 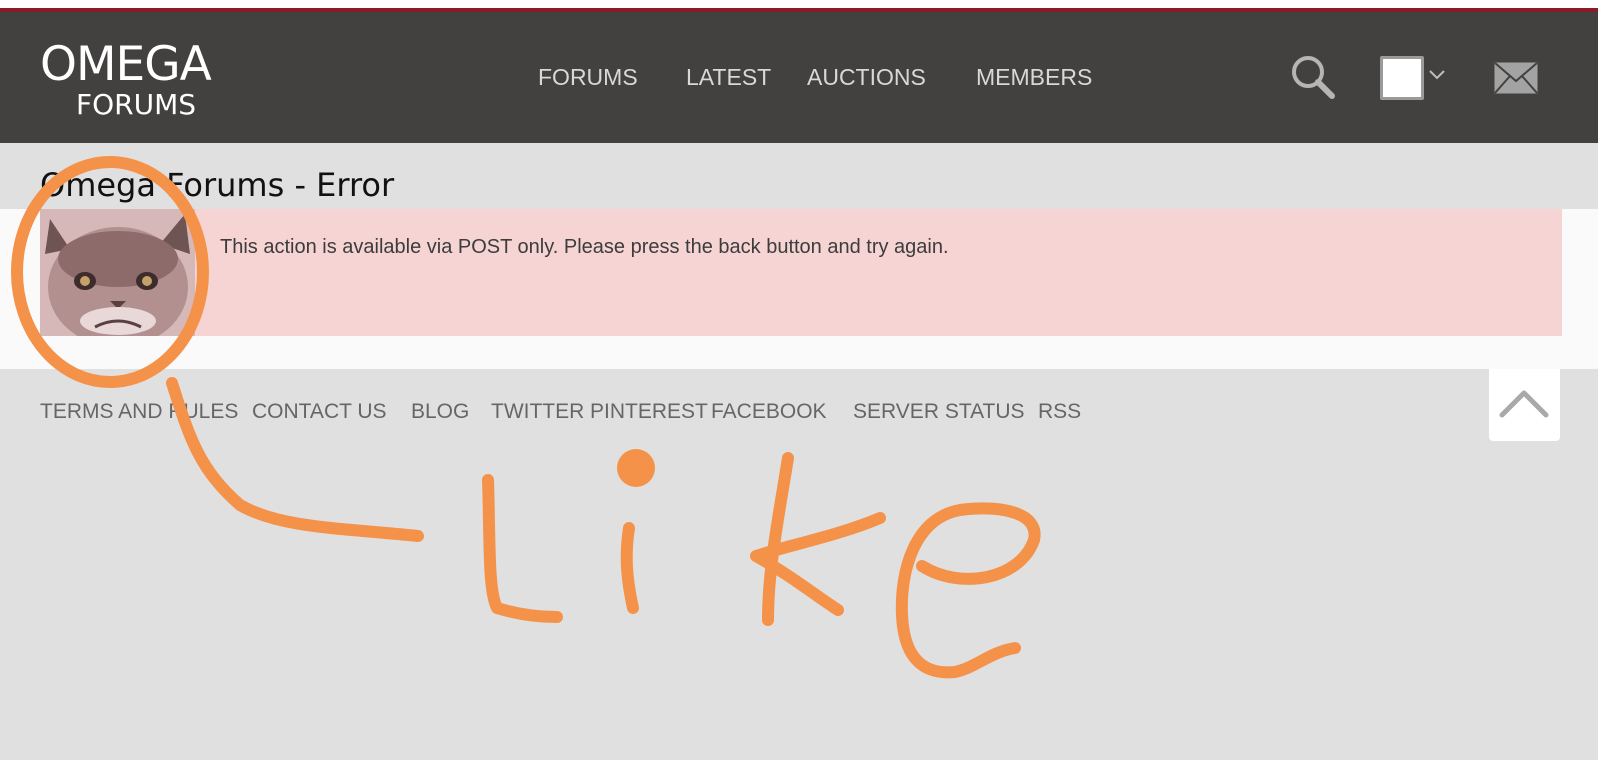 I want to click on site-logo: OMEGA FORUMS, so click(x=145, y=81).